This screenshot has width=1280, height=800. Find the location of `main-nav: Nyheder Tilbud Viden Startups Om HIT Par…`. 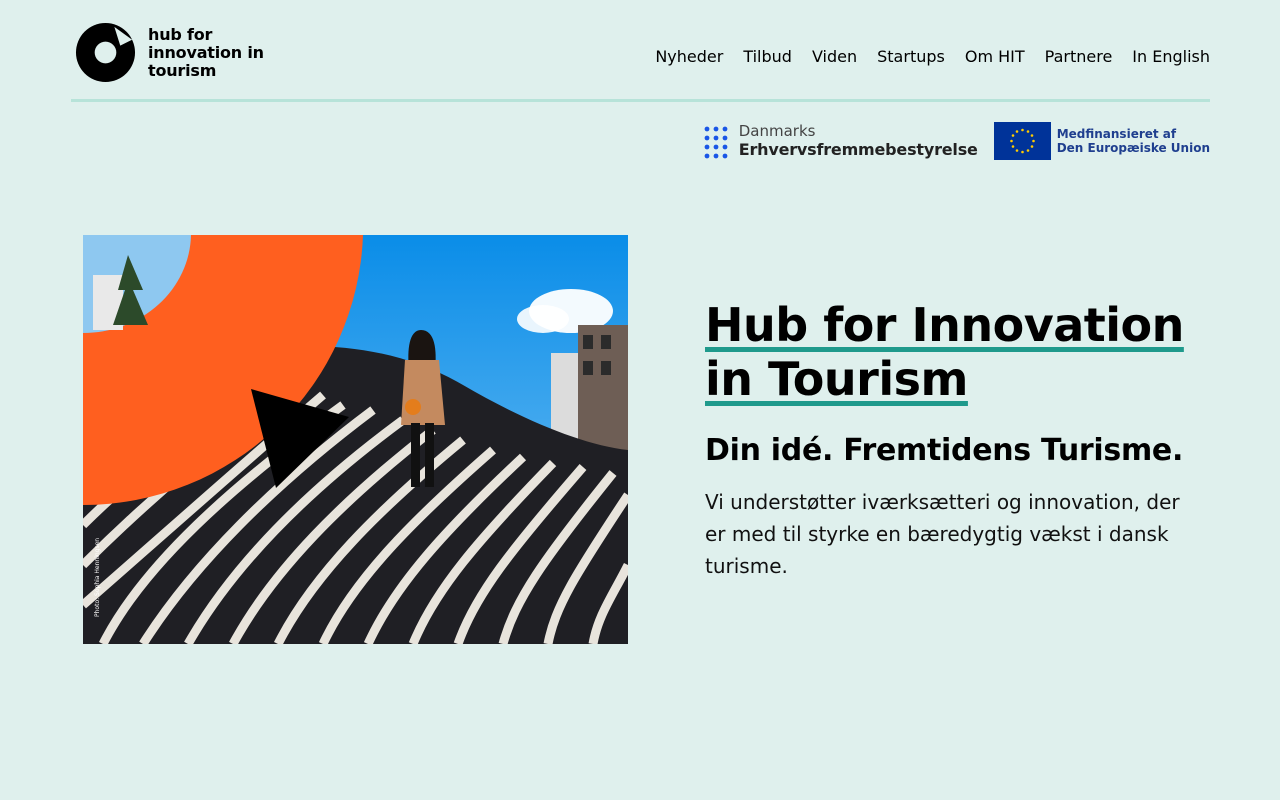

main-nav: Nyheder Tilbud Viden Startups Om HIT Par… is located at coordinates (932, 57).